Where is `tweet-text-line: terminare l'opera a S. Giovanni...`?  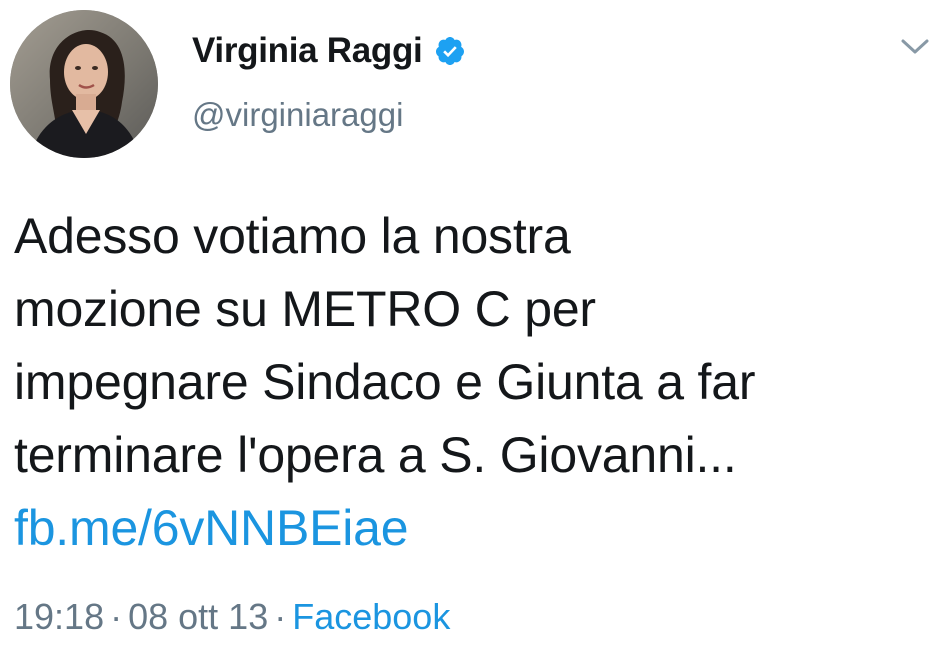 tweet-text-line: terminare l'opera a S. Giovanni... is located at coordinates (375, 455).